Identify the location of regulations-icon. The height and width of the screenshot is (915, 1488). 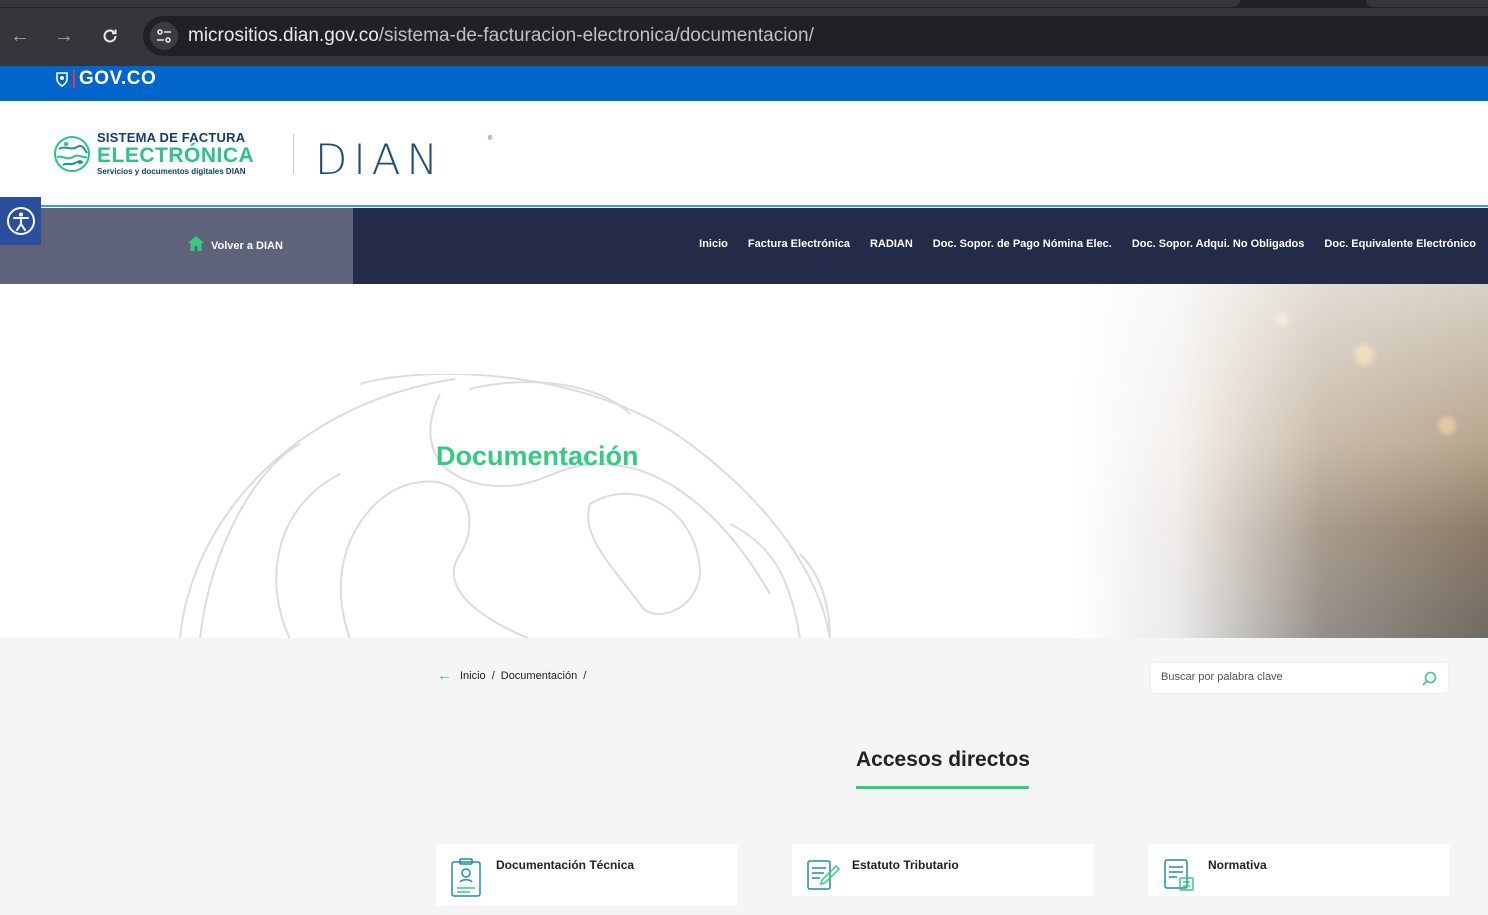
(1179, 875).